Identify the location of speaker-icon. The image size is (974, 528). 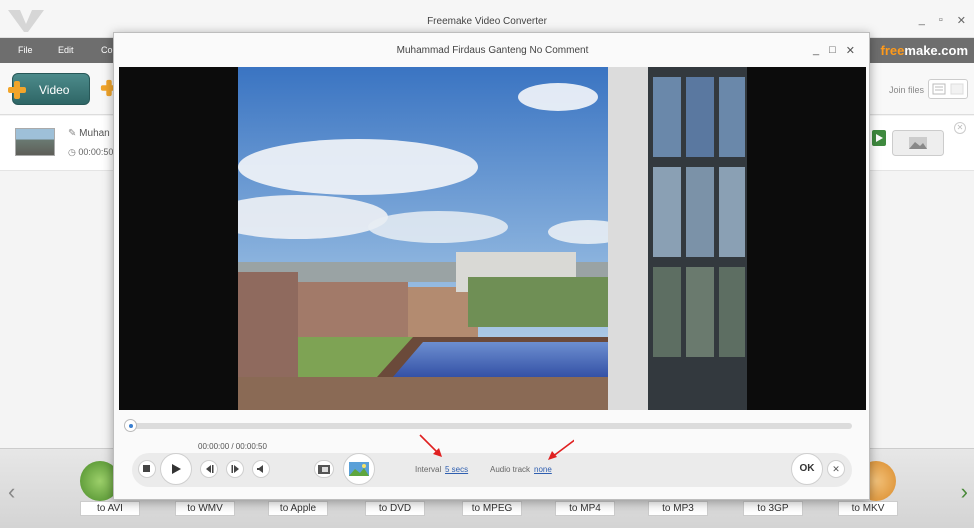
(260, 469).